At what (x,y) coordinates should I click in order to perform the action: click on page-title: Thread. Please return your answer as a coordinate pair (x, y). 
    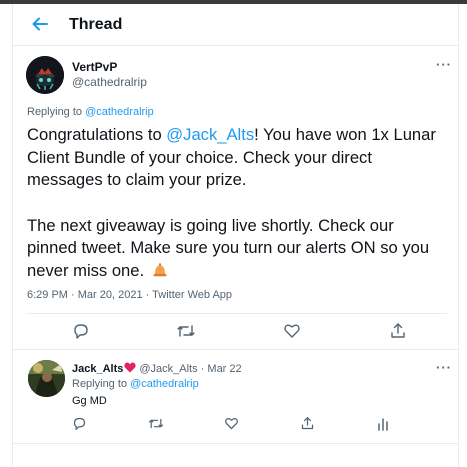
    Looking at the image, I should click on (96, 24).